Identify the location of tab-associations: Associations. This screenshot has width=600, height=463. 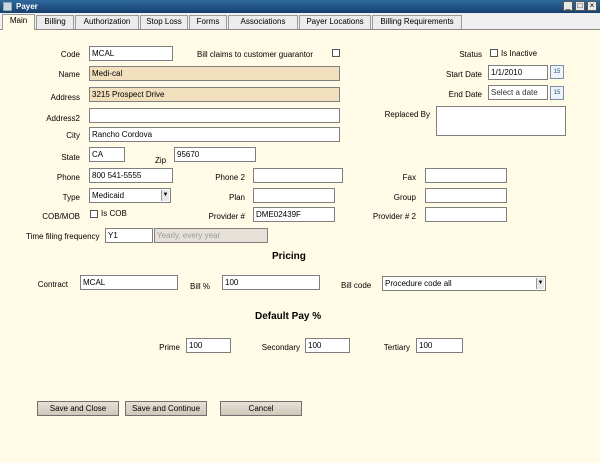
(263, 22).